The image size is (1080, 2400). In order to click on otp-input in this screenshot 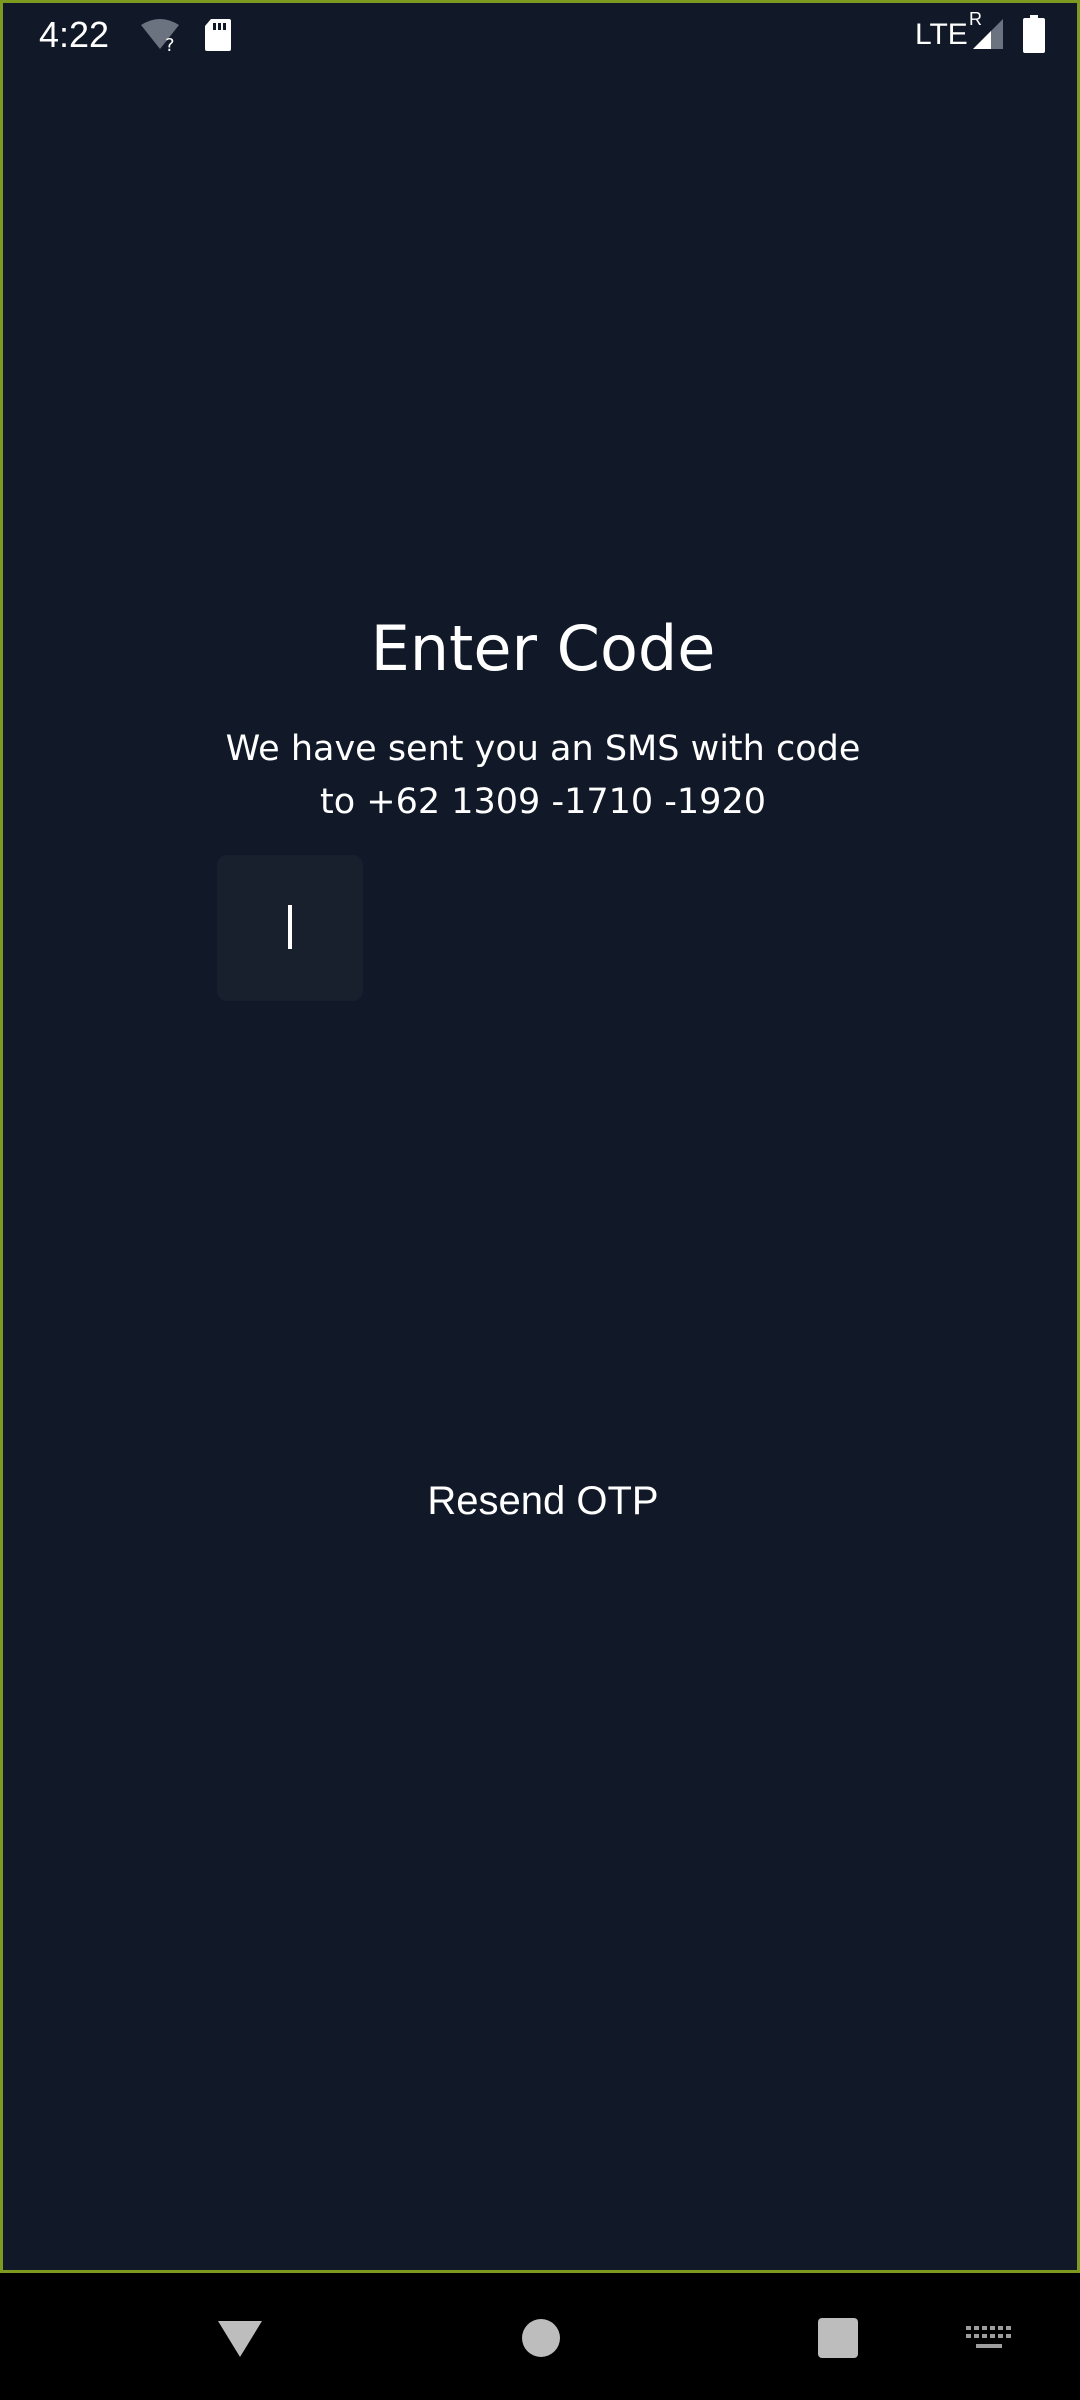, I will do `click(290, 928)`.